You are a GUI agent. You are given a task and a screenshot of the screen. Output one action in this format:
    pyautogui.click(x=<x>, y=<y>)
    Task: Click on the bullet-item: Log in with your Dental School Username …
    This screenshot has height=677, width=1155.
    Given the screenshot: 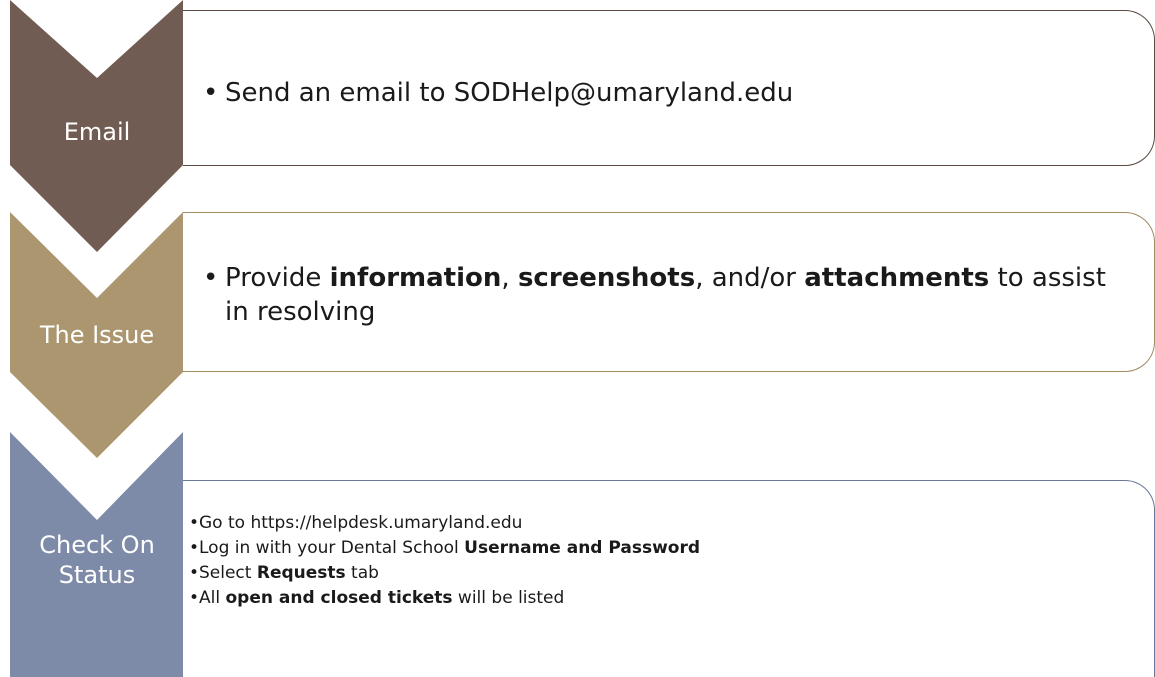 What is the action you would take?
    pyautogui.click(x=671, y=548)
    